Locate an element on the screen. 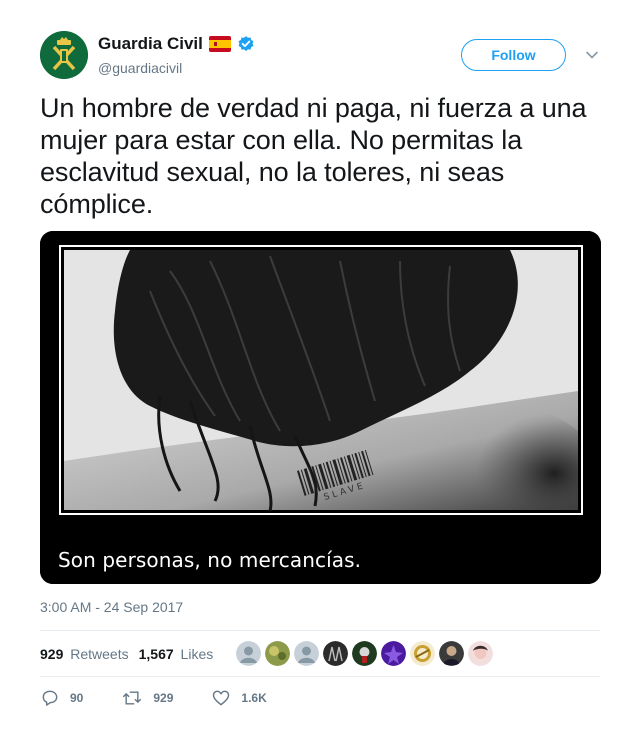  divider is located at coordinates (320, 676).